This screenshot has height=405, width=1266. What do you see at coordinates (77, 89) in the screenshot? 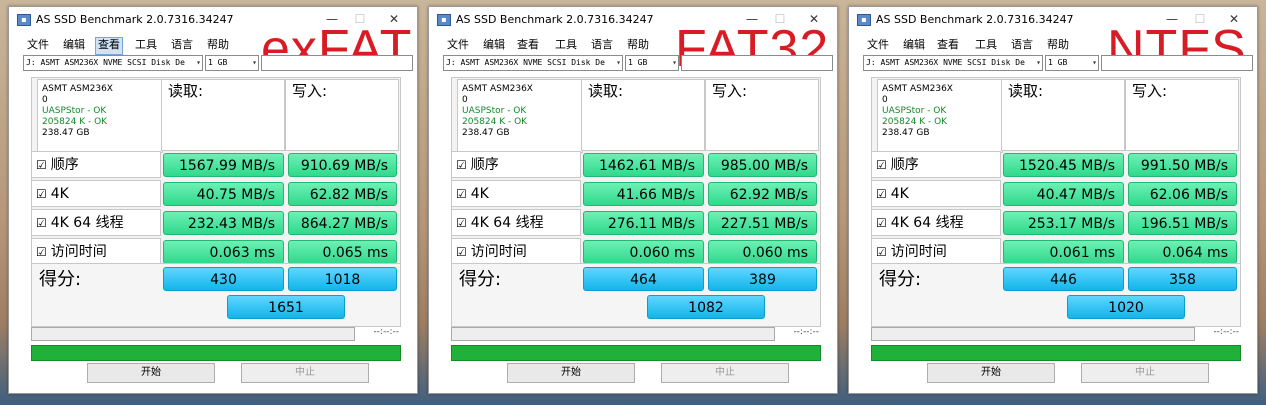
I see `device-name: ASMT ASM236X` at bounding box center [77, 89].